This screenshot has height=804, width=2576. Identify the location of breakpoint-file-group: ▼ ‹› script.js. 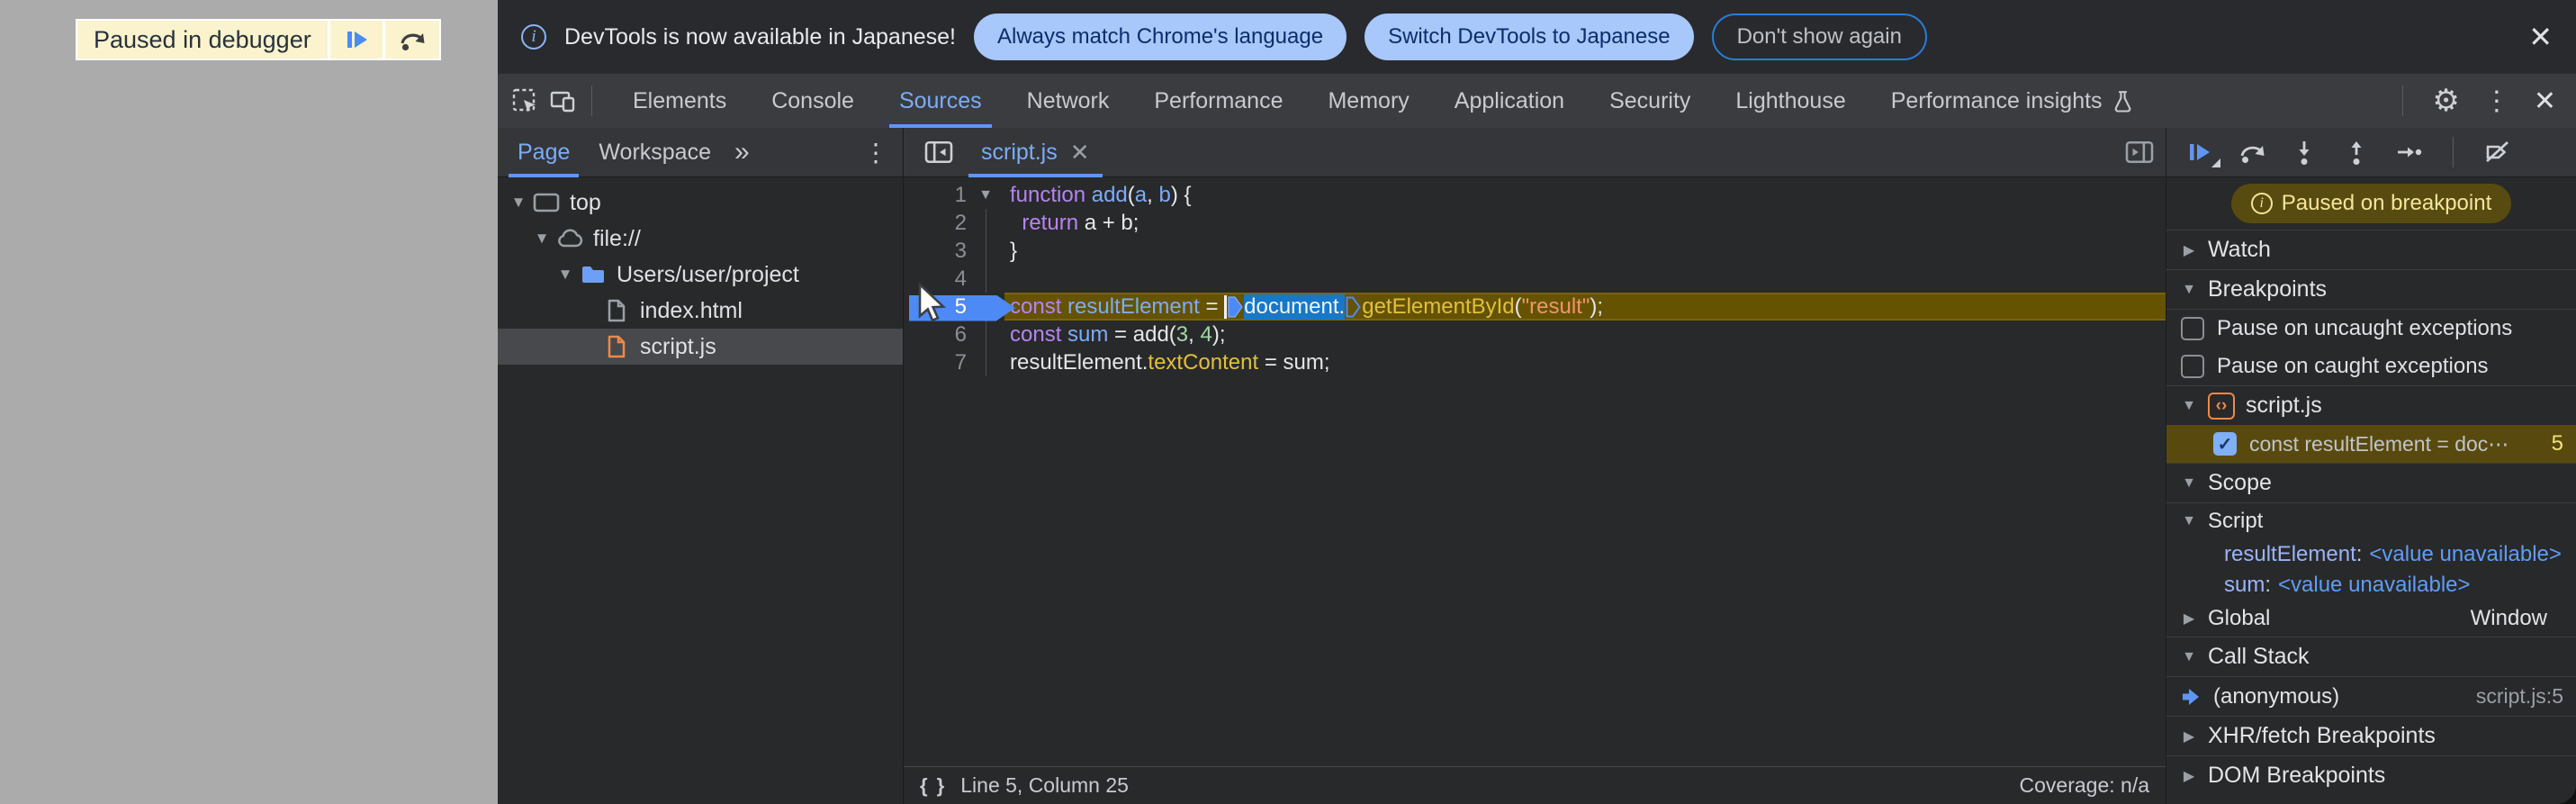
(2371, 405).